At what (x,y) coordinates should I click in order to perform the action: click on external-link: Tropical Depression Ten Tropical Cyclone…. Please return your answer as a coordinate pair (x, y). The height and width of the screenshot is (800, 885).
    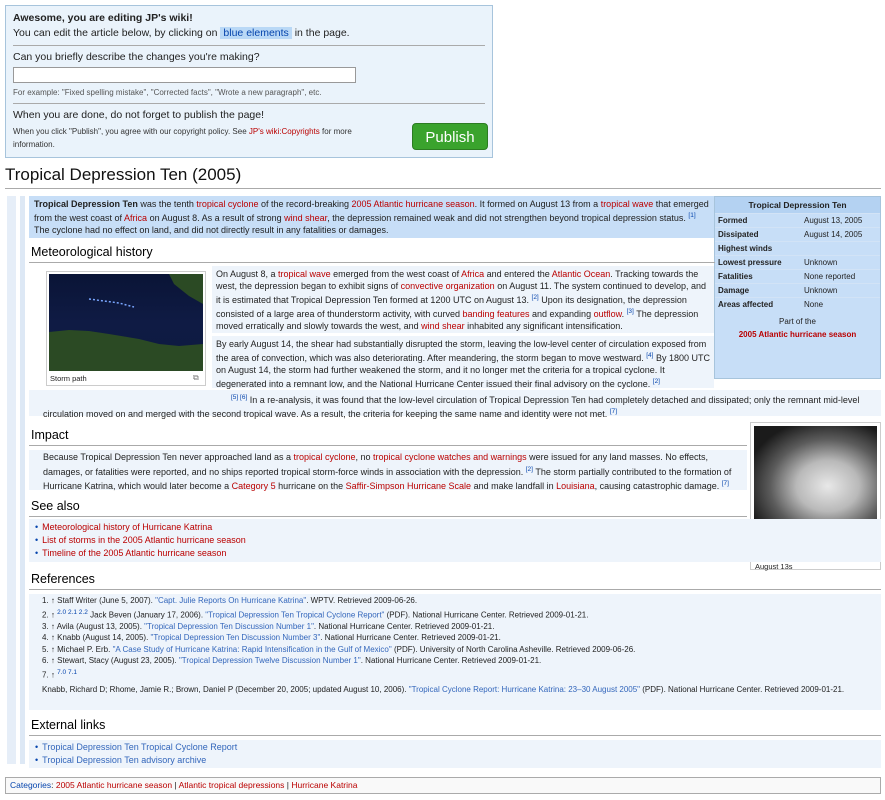
    Looking at the image, I should click on (139, 747).